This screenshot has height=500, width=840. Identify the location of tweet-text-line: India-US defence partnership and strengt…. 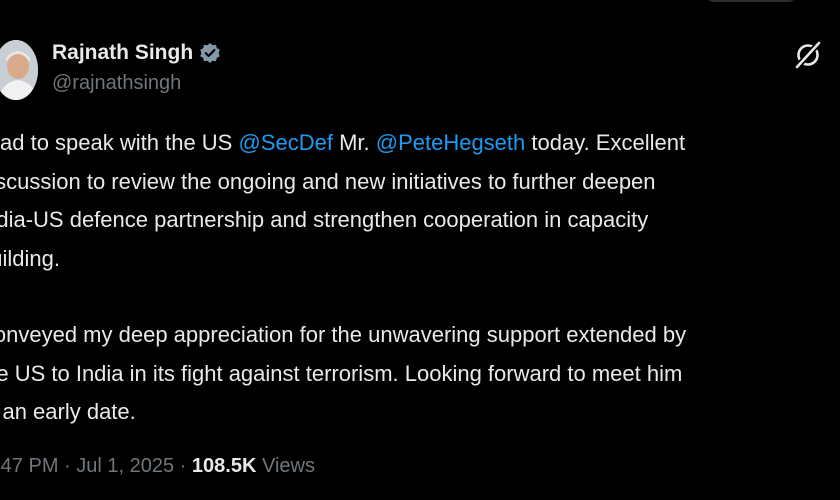
(324, 219).